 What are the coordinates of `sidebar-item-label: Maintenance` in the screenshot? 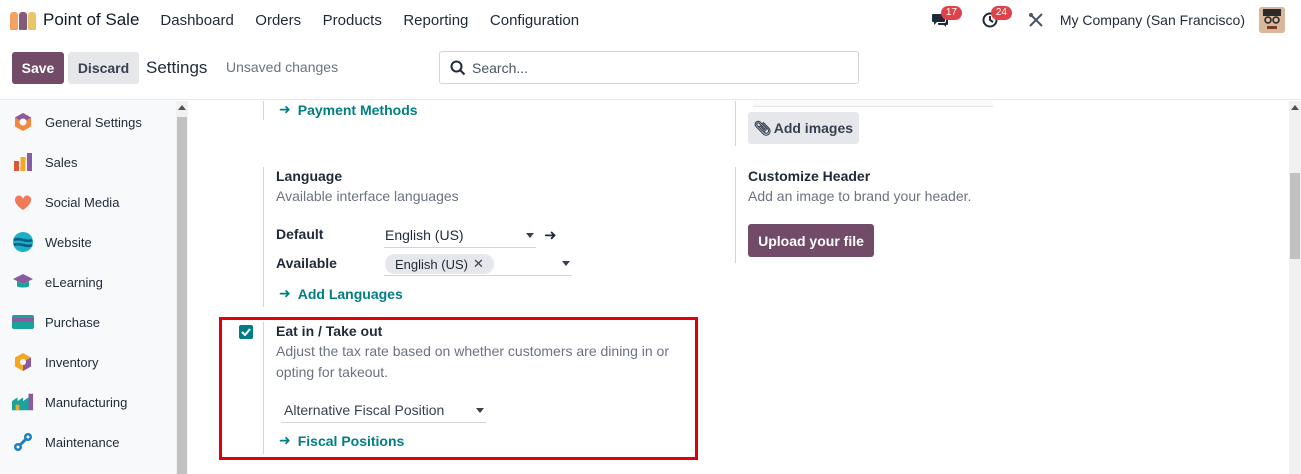 It's located at (82, 442).